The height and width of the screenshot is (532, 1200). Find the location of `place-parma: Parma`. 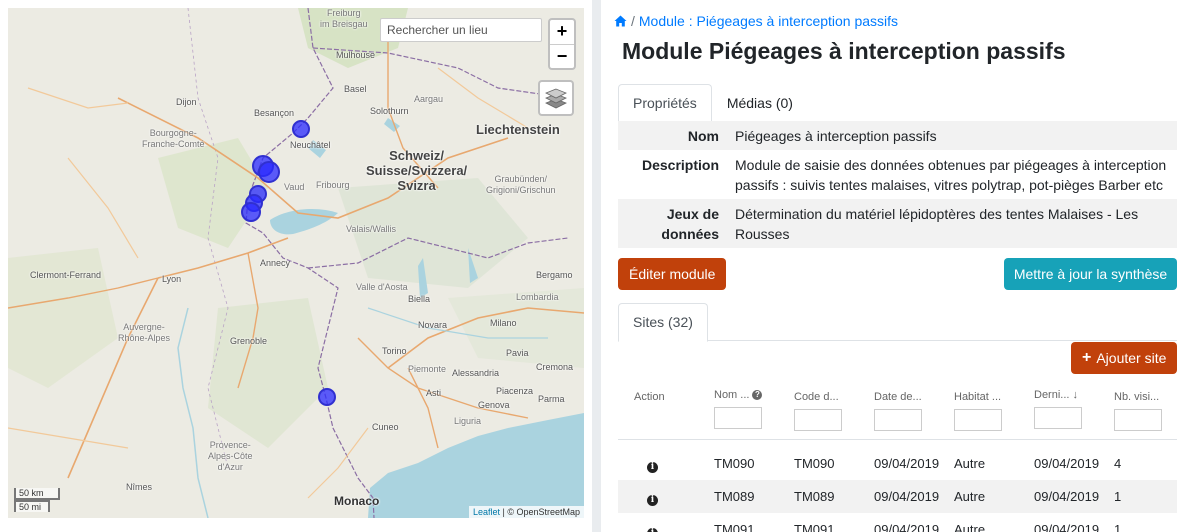

place-parma: Parma is located at coordinates (551, 399).